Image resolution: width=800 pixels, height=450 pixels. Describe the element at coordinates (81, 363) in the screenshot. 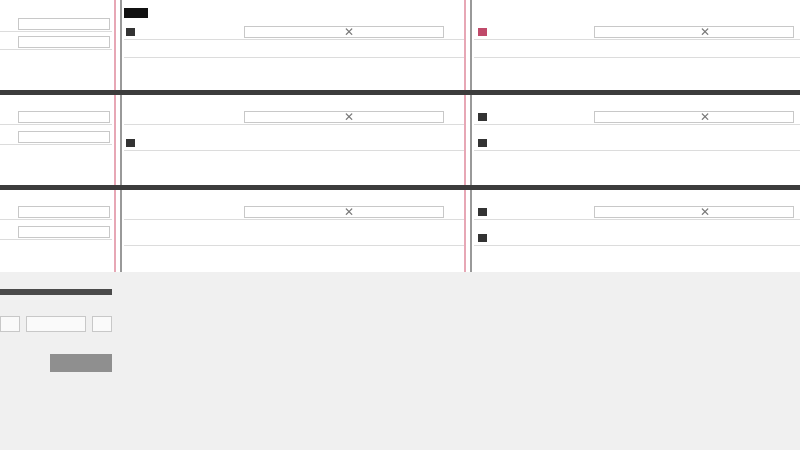

I see `side-apply-button` at that location.